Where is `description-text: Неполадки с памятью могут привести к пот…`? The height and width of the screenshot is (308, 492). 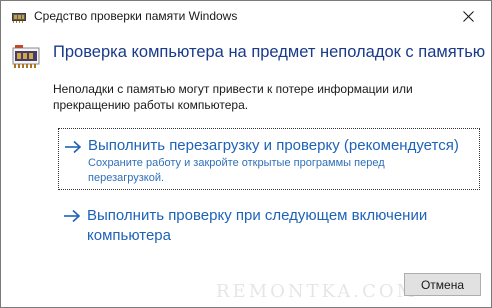
description-text: Неполадки с памятью могут привести к пот… is located at coordinates (233, 97).